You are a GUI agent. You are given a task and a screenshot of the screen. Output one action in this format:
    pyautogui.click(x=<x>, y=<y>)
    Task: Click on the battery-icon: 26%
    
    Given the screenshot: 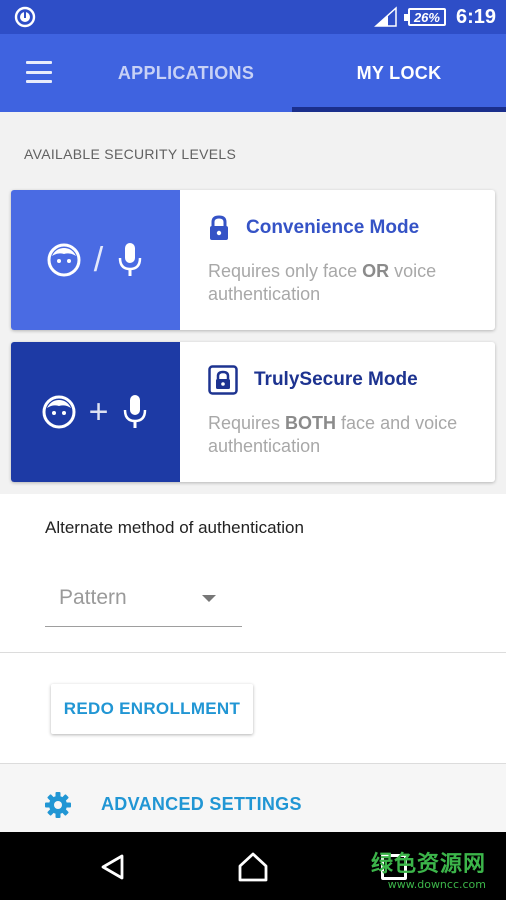 What is the action you would take?
    pyautogui.click(x=424, y=17)
    